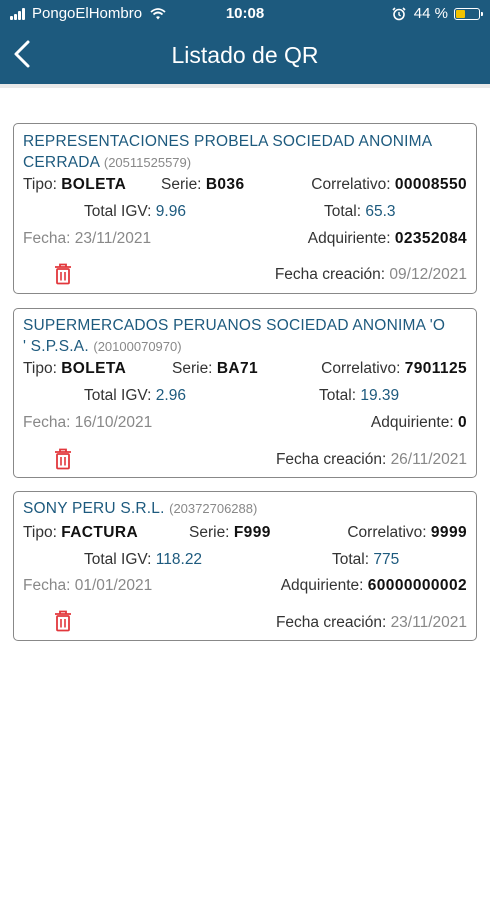 The height and width of the screenshot is (900, 490). What do you see at coordinates (245, 277) in the screenshot?
I see `creation-row: Fecha creación: 09/12/2021` at bounding box center [245, 277].